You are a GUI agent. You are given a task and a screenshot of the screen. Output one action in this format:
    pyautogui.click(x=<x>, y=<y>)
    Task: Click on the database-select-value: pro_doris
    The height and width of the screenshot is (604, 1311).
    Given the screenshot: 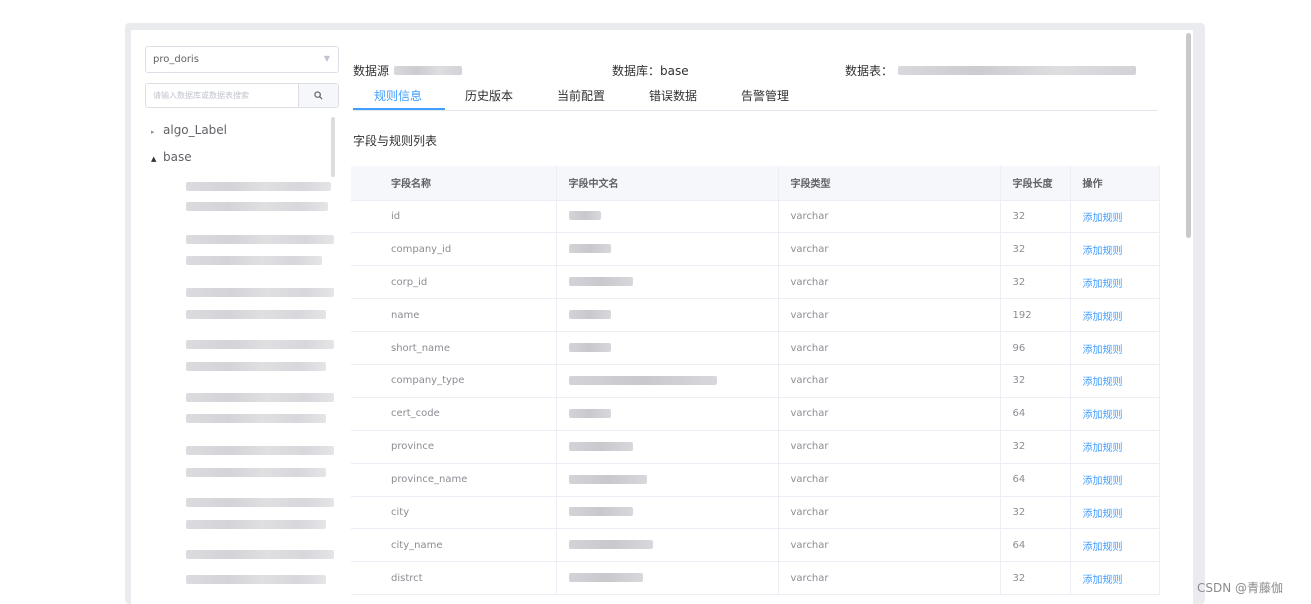 What is the action you would take?
    pyautogui.click(x=176, y=59)
    